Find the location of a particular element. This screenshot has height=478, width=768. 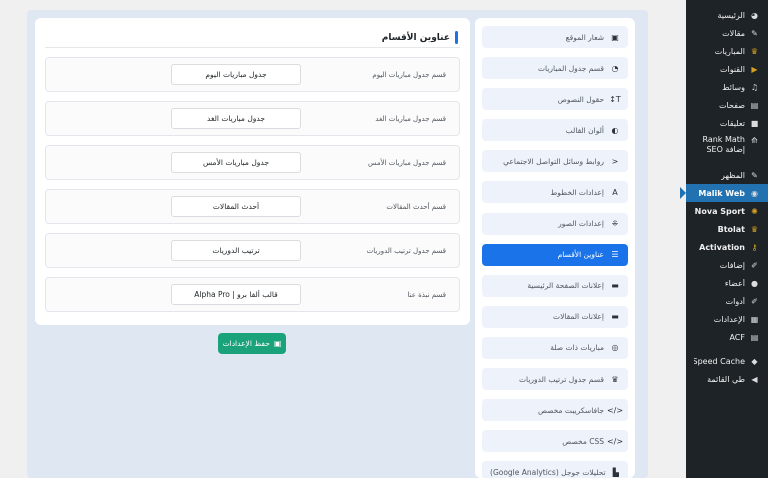

field-row: قسم نبذة عنا is located at coordinates (252, 294).